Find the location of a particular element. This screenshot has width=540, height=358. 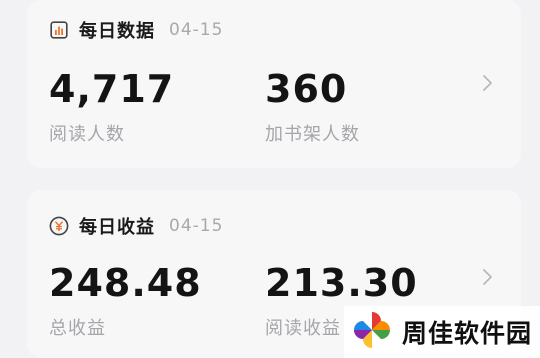

daily-income-header: 每日收益 04-15 is located at coordinates (136, 226).